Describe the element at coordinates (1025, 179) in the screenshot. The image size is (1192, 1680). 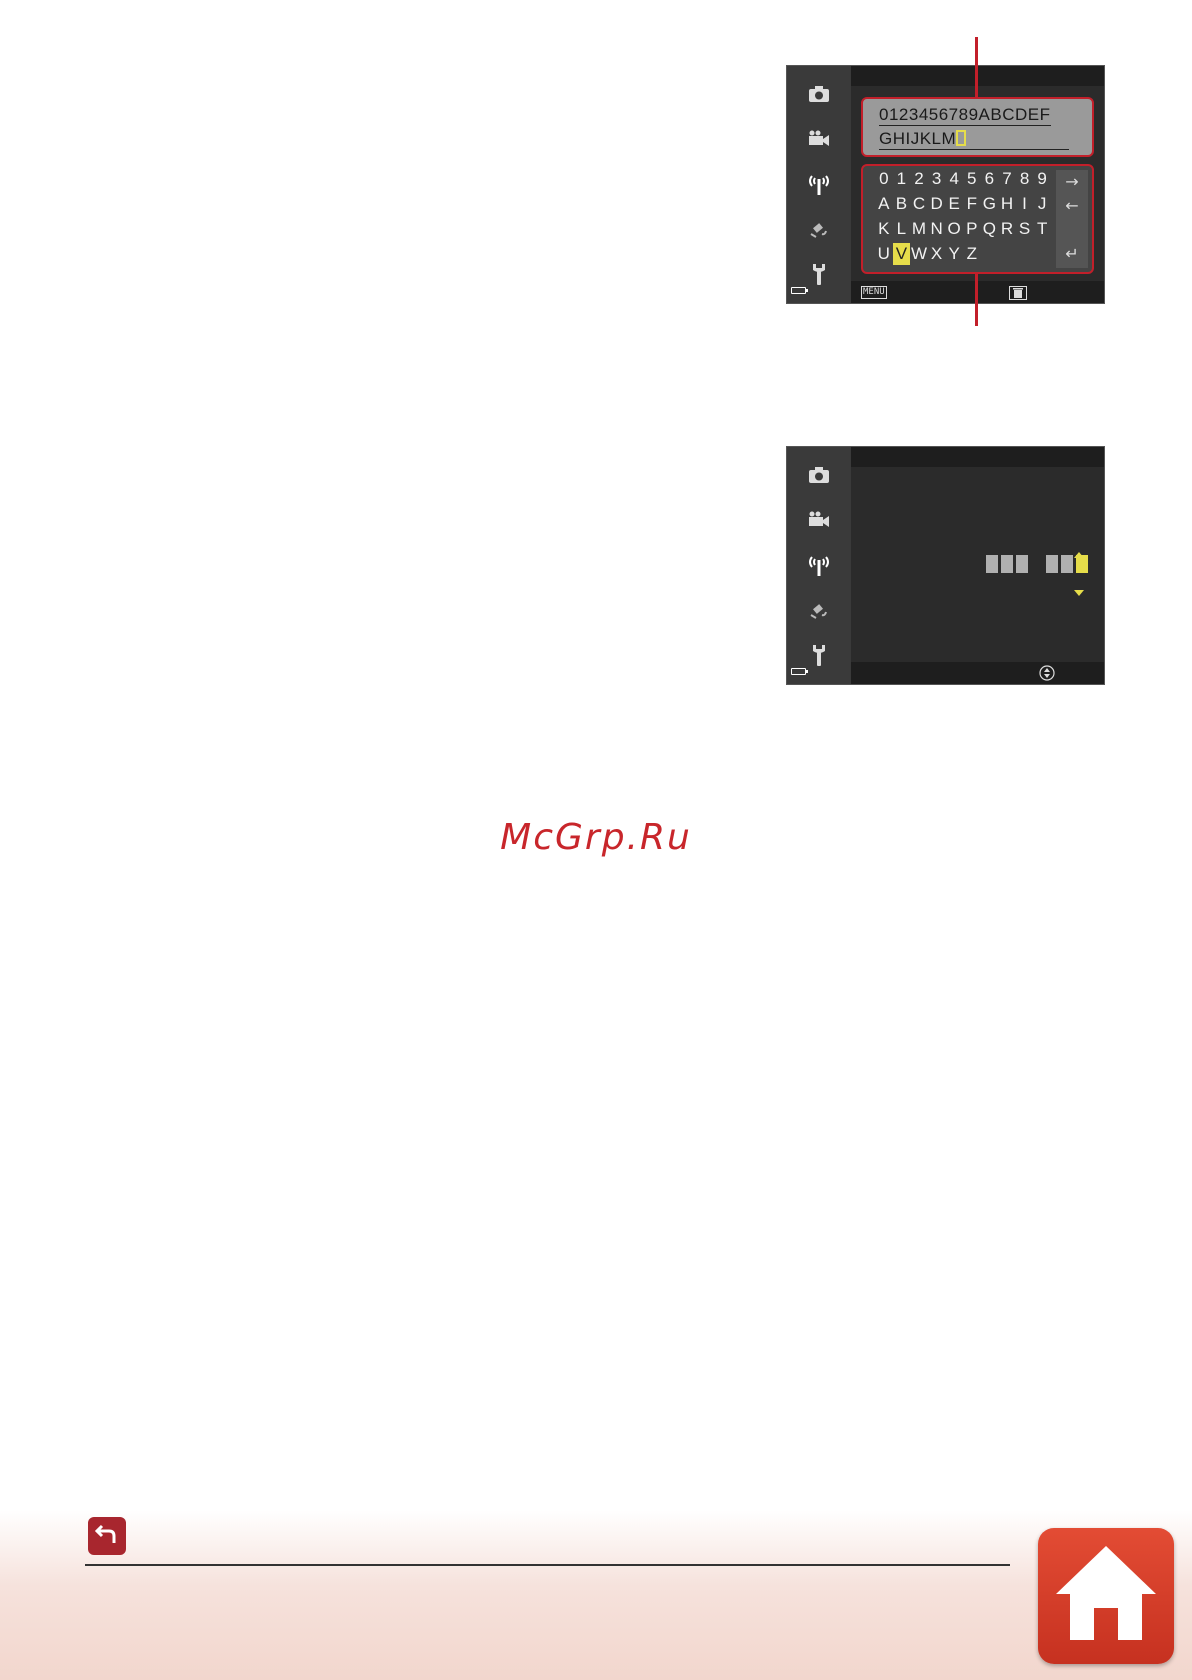
I see `key: 8` at that location.